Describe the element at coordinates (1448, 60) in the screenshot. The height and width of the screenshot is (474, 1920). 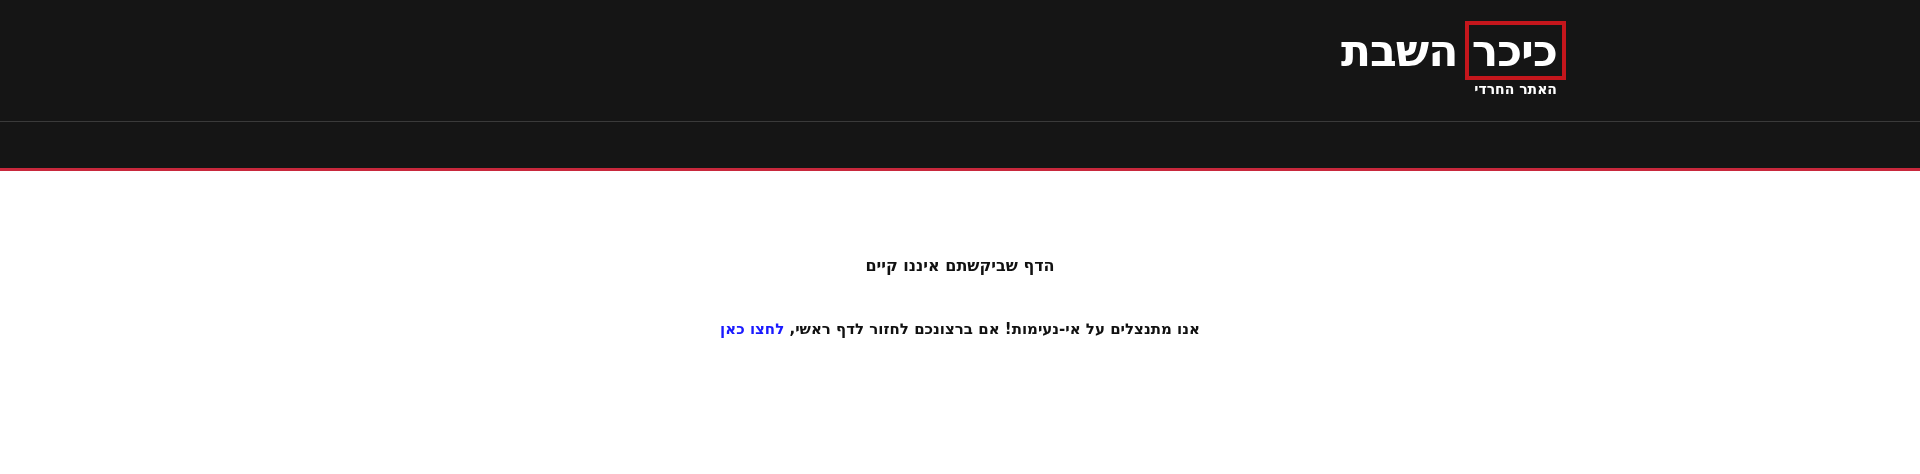
I see `logo: כיכר השבת האתר החרדי` at that location.